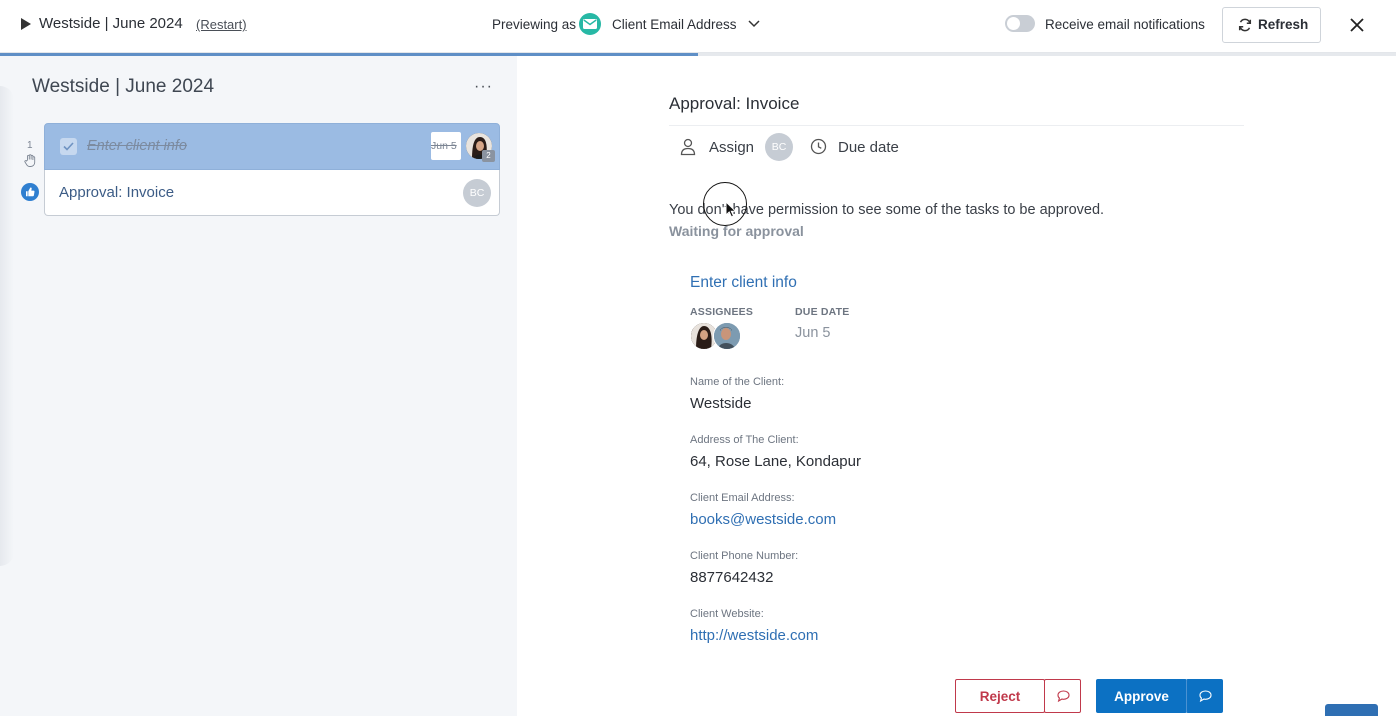 The image size is (1396, 716). Describe the element at coordinates (117, 192) in the screenshot. I see `task-label: Approval: Invoice` at that location.